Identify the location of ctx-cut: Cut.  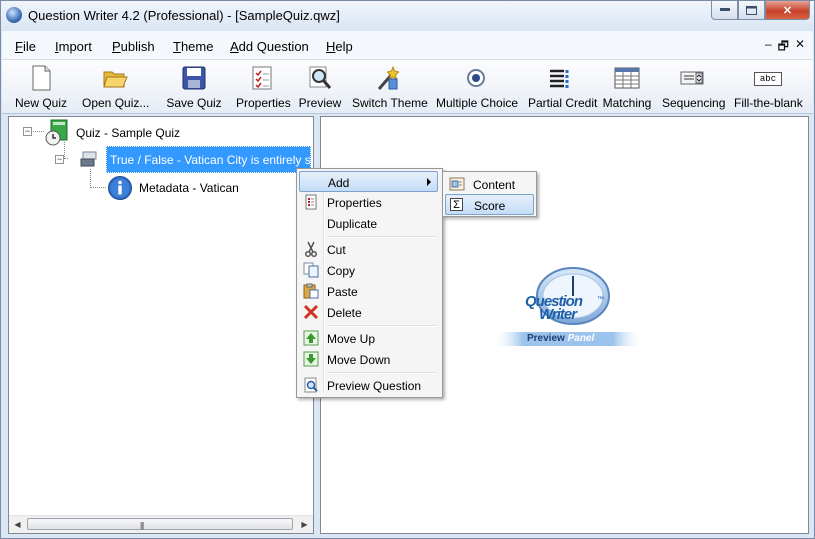
(368, 249).